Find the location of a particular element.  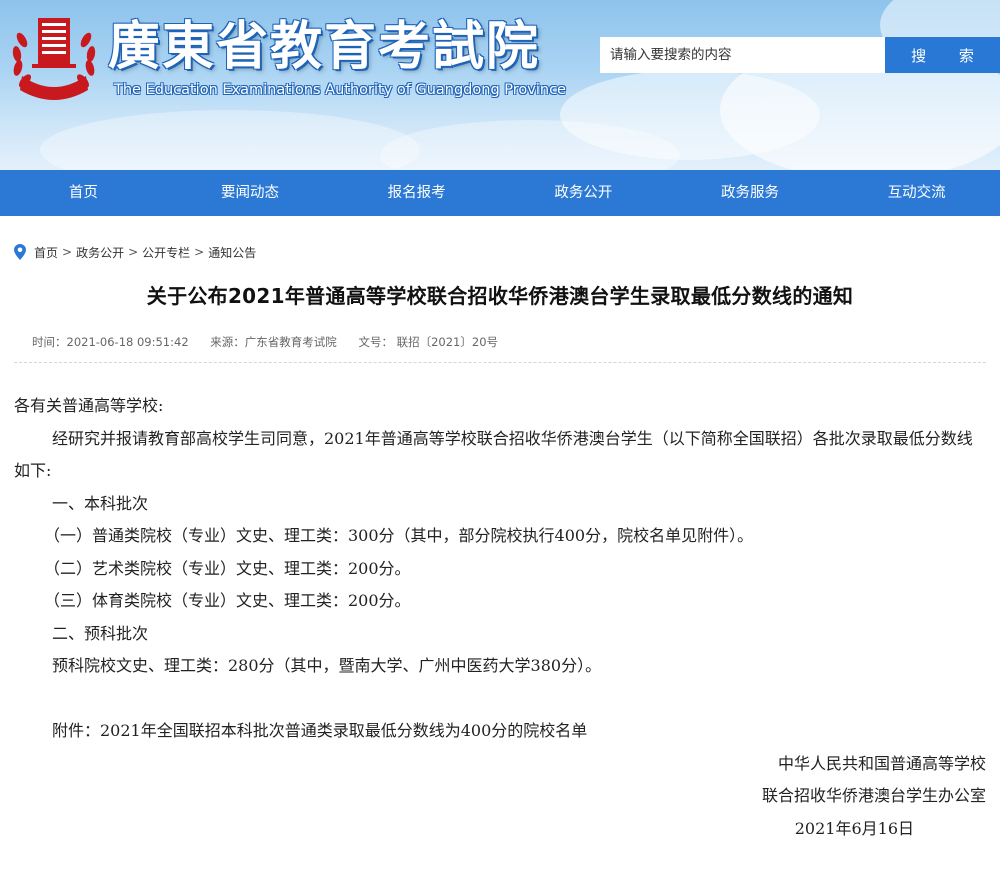

search-input is located at coordinates (742, 55).